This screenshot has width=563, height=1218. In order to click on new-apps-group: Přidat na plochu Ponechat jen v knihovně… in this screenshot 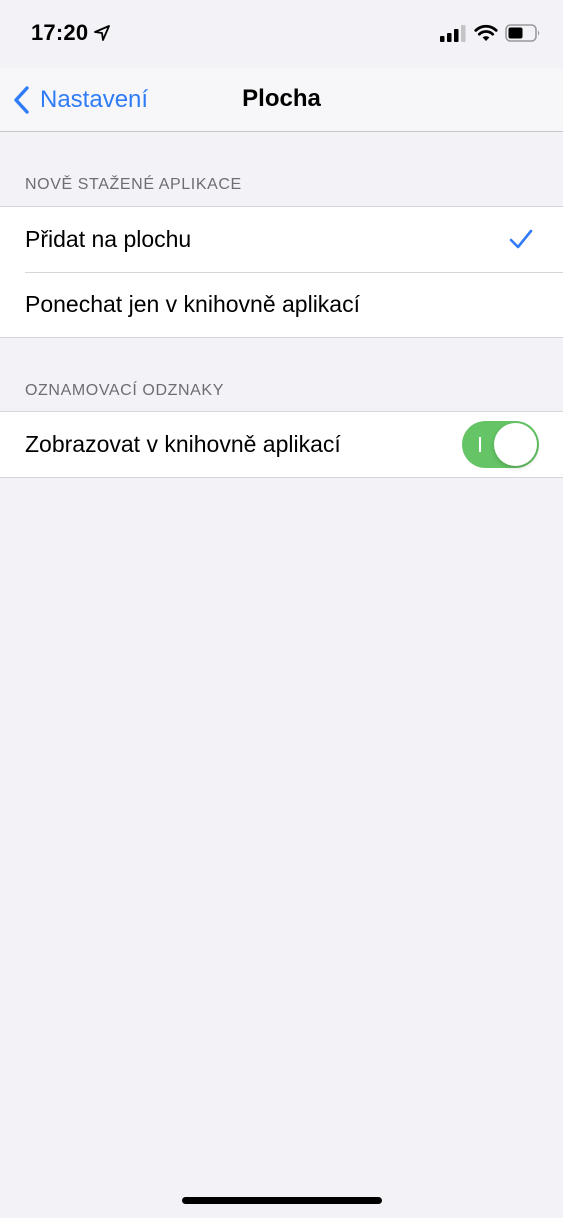, I will do `click(281, 272)`.